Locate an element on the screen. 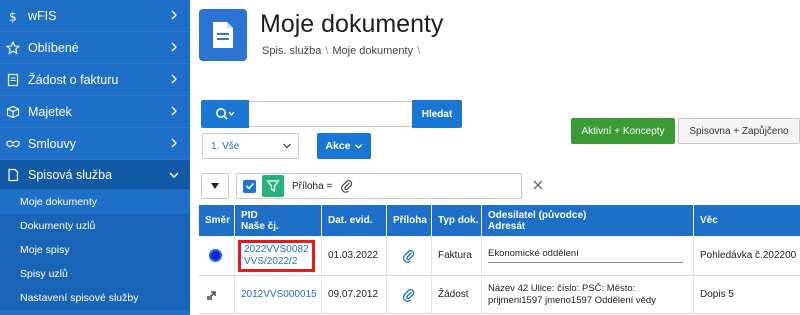  header-label: Směr is located at coordinates (218, 220).